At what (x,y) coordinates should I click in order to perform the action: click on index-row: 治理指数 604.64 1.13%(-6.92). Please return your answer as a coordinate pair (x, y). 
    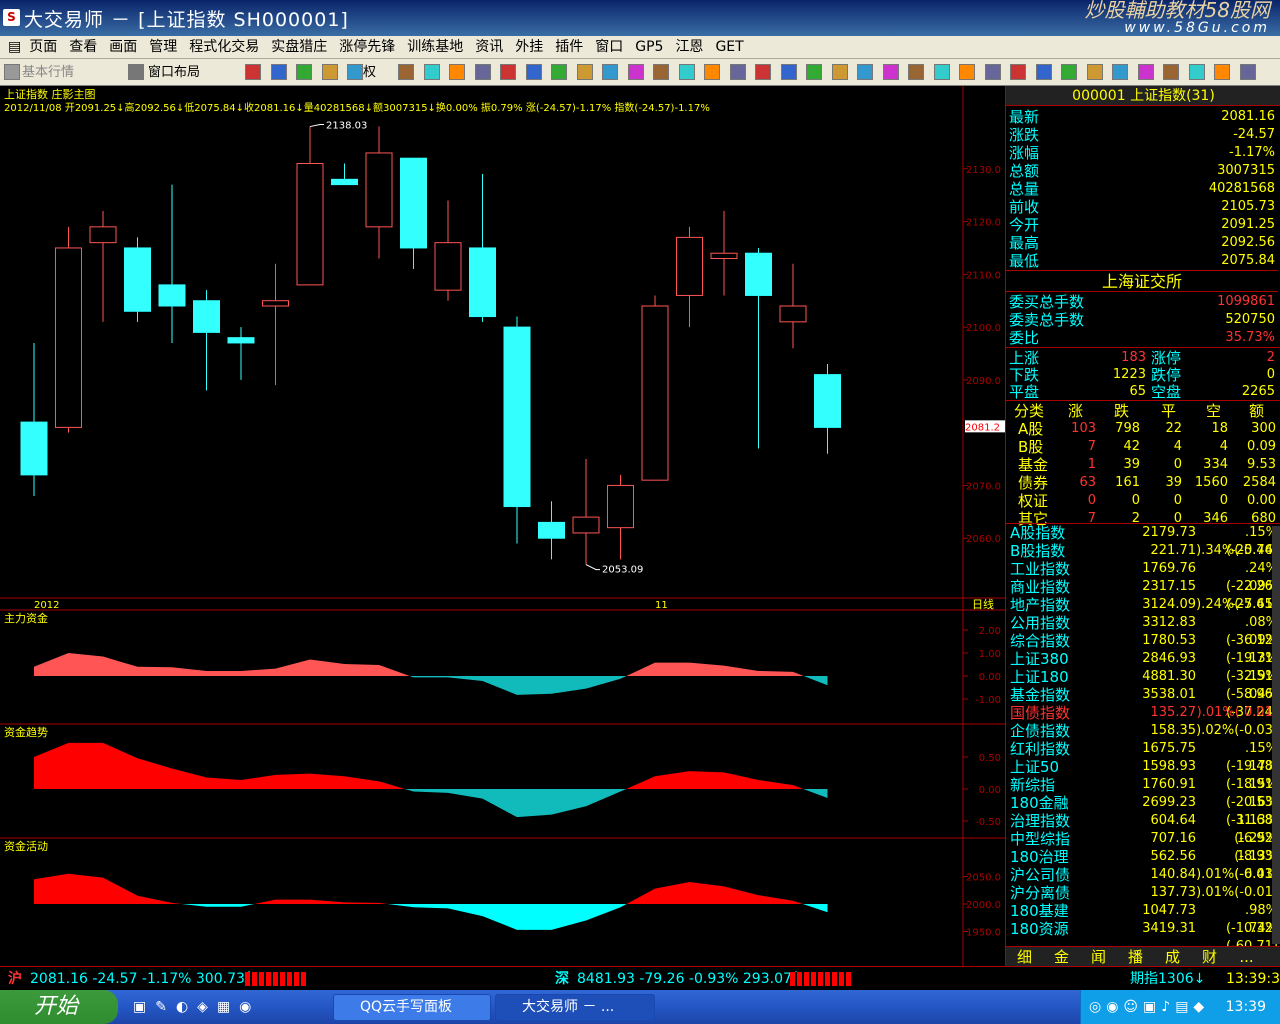
    Looking at the image, I should click on (1143, 829).